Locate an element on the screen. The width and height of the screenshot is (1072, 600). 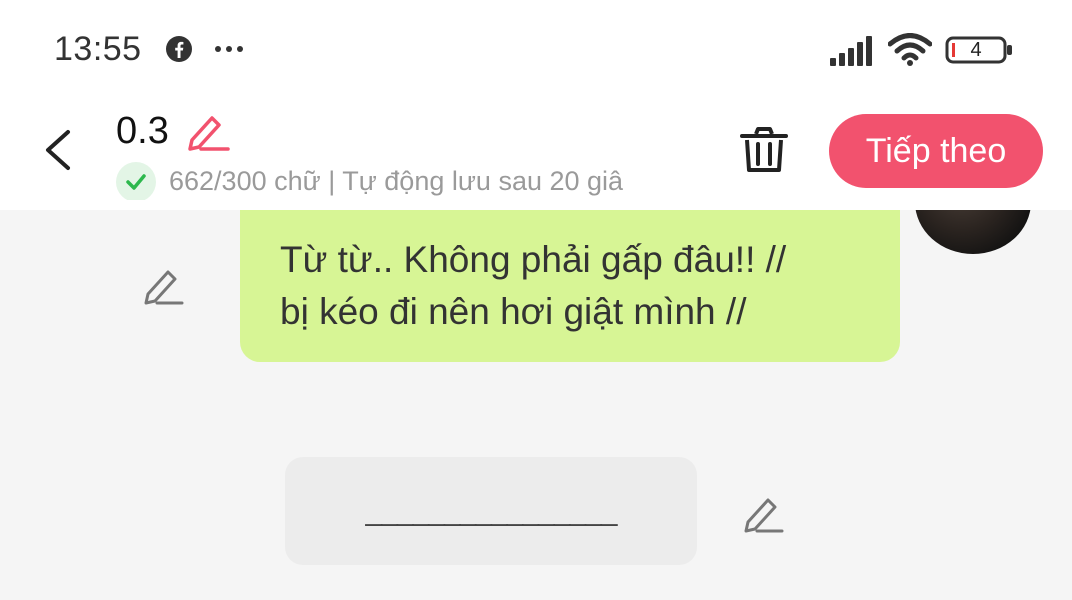
wifi-icon is located at coordinates (910, 49).